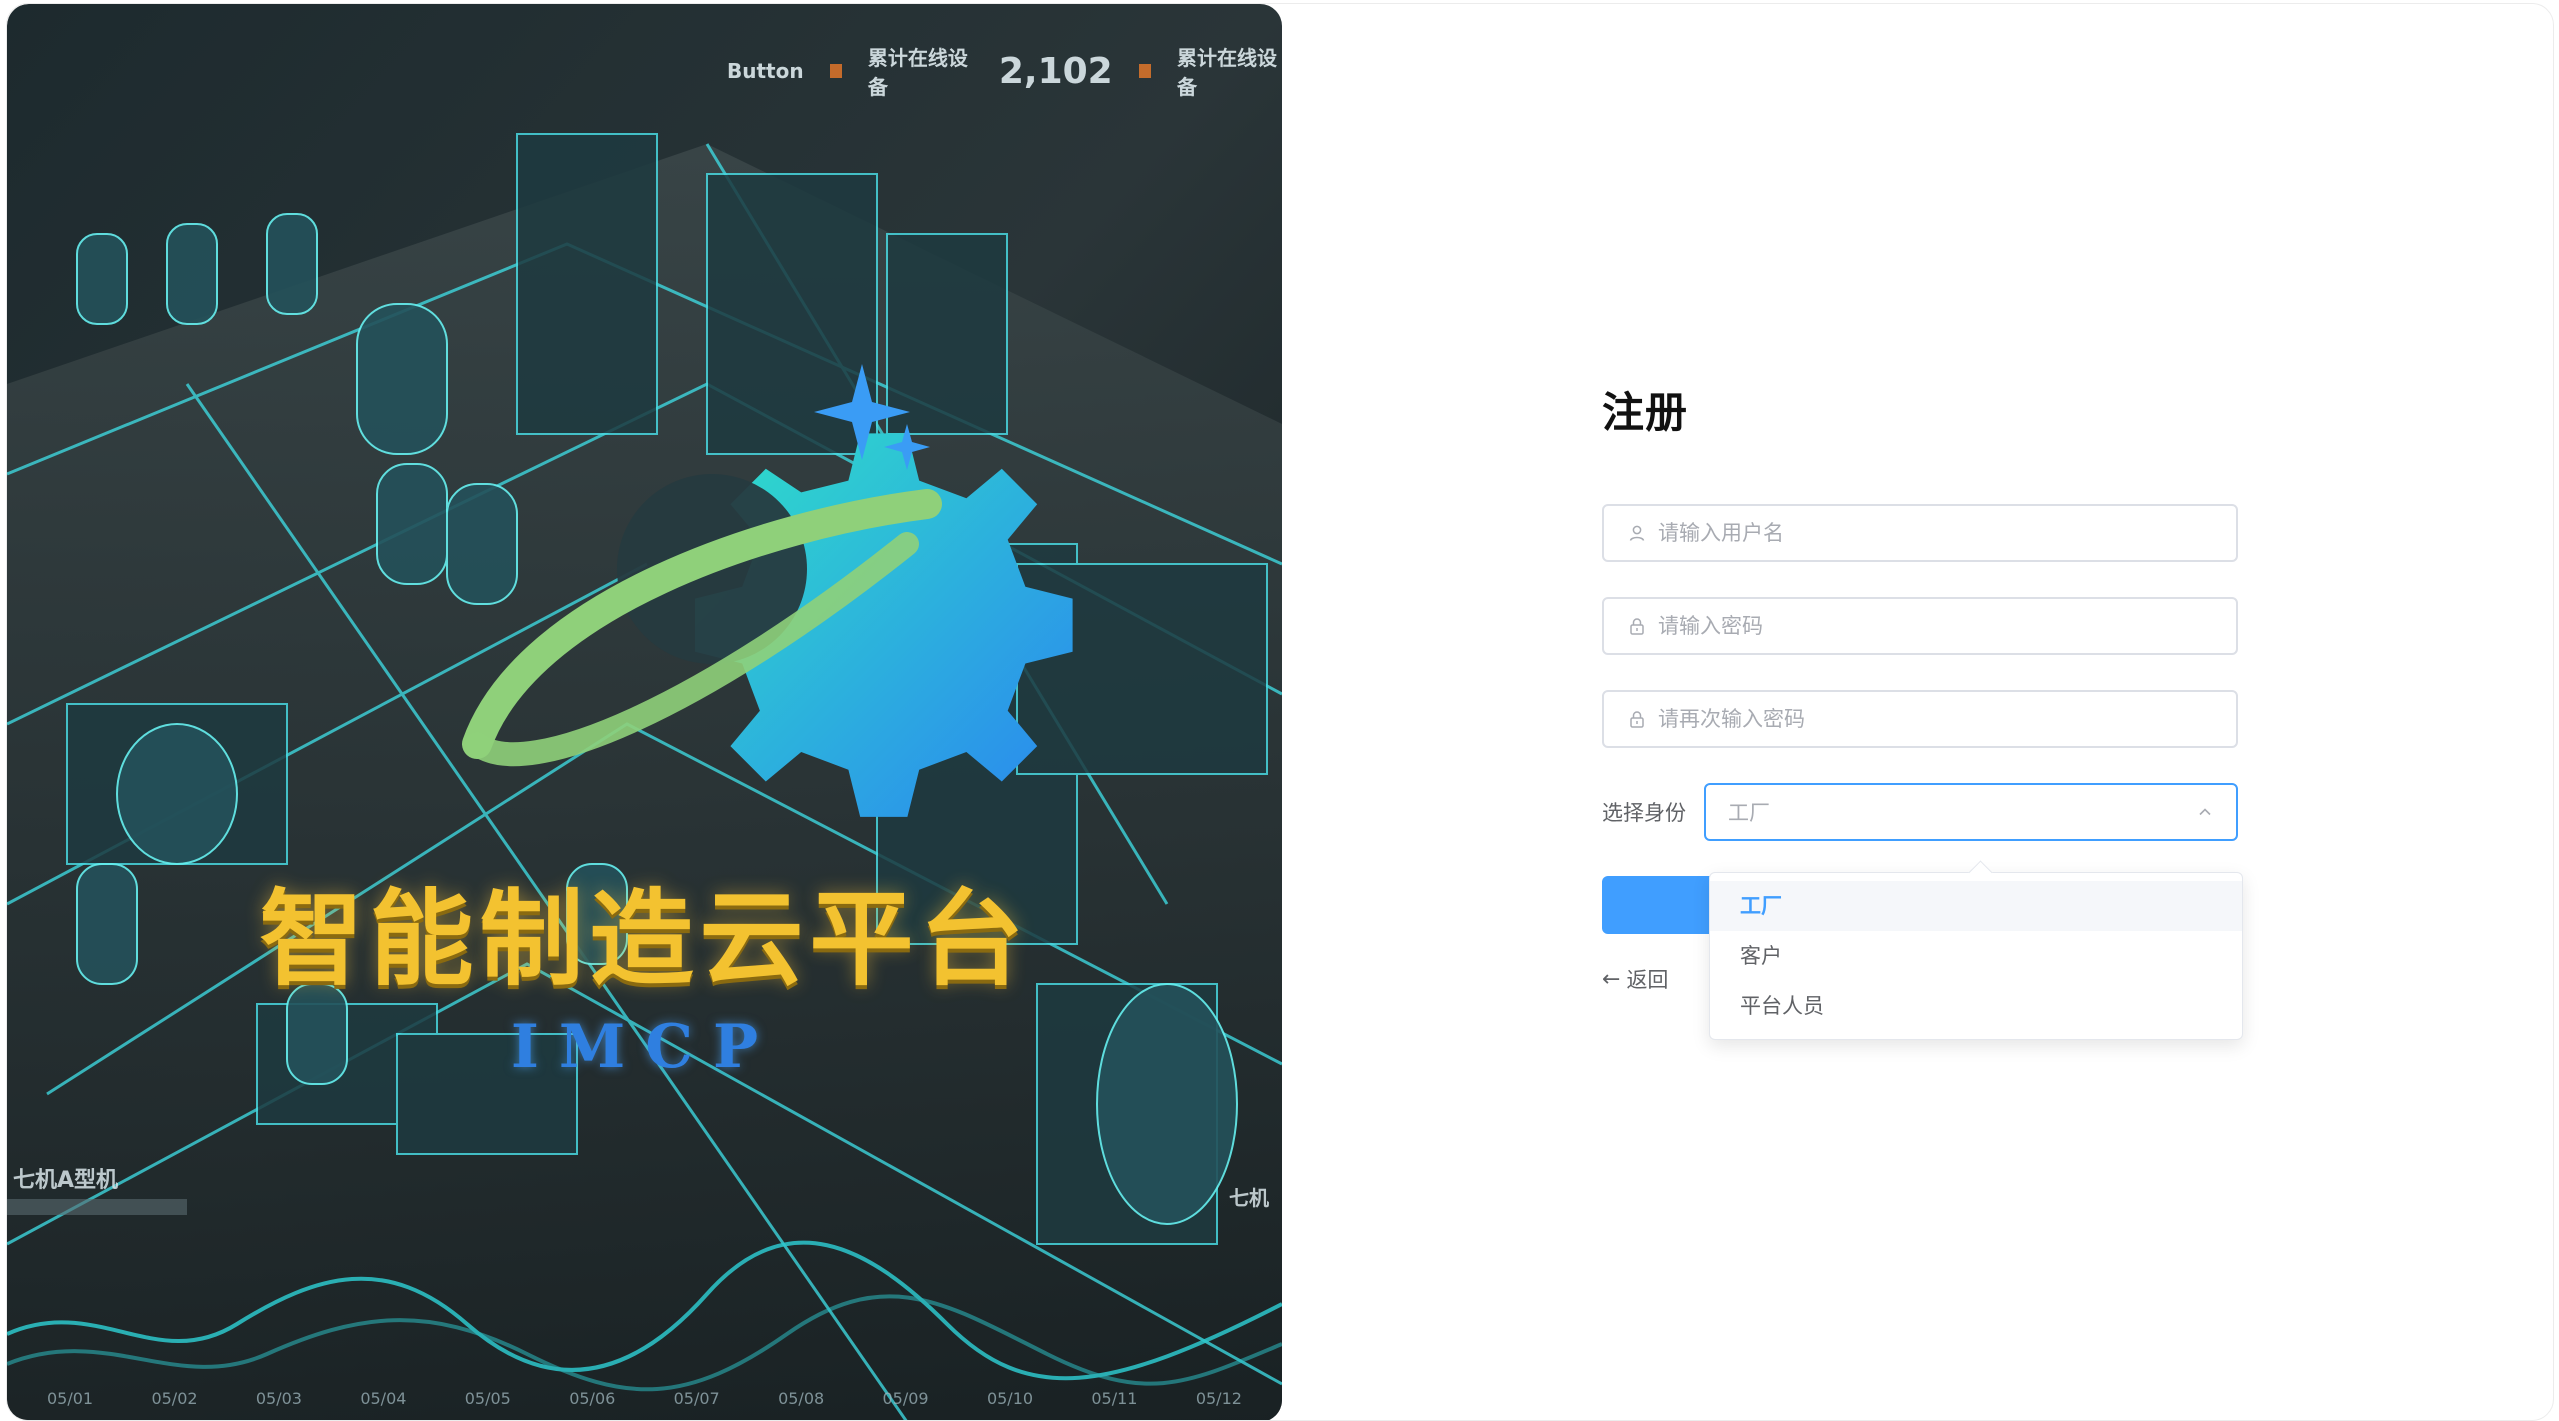 This screenshot has height=1421, width=2559. I want to click on role-select: 工厂, so click(1971, 812).